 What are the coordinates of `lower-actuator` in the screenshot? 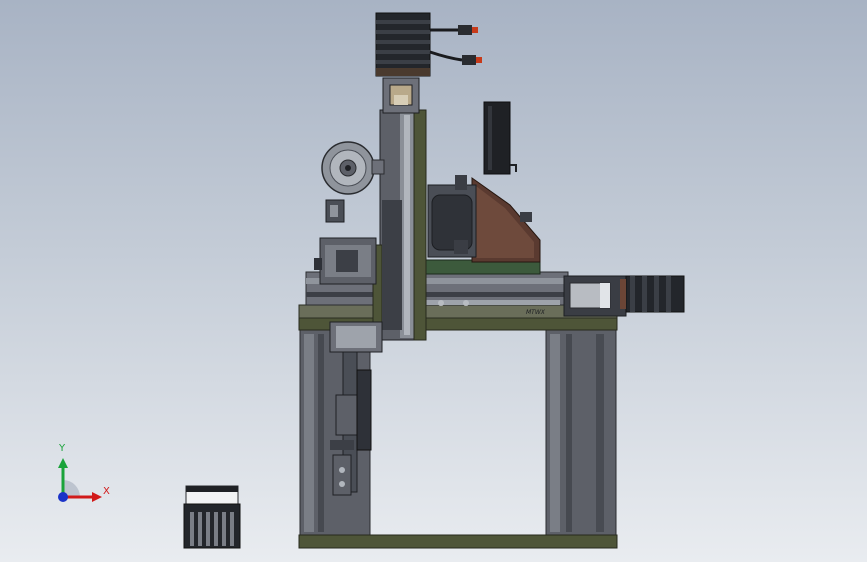 It's located at (356, 408).